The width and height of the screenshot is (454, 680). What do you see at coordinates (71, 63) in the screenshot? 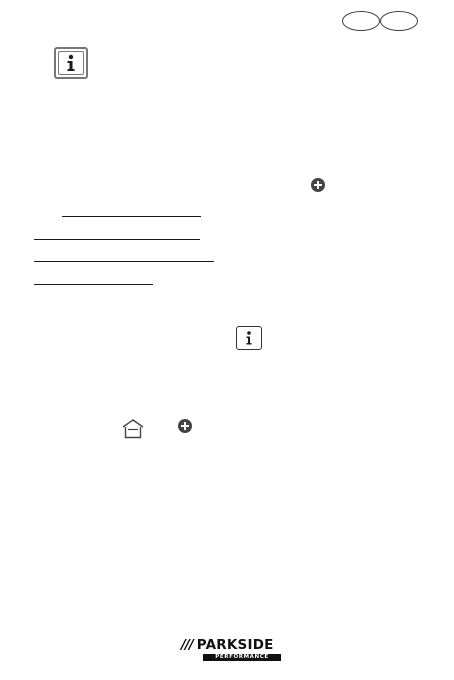
I see `info-large-icon` at bounding box center [71, 63].